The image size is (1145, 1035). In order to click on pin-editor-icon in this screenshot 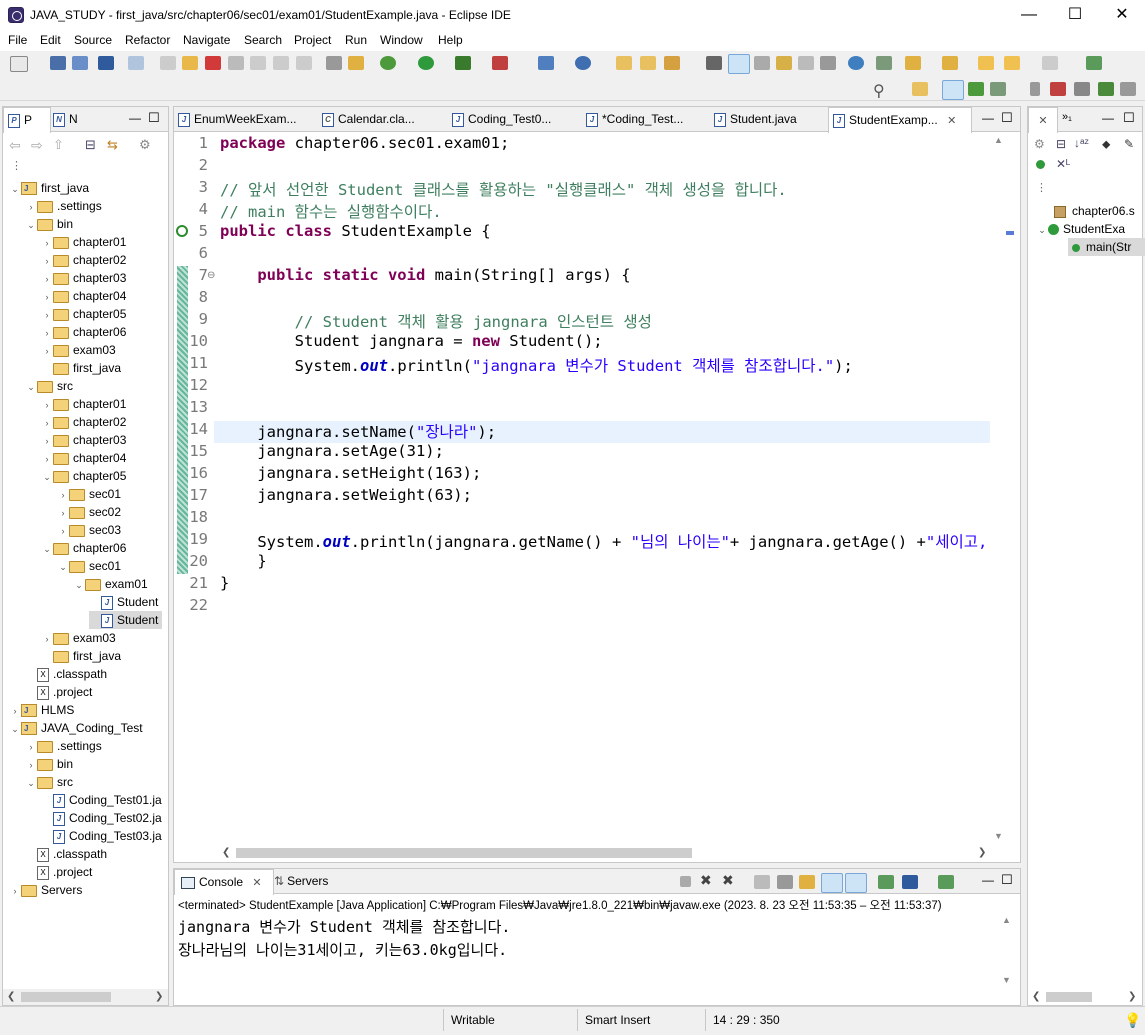, I will do `click(1094, 63)`.